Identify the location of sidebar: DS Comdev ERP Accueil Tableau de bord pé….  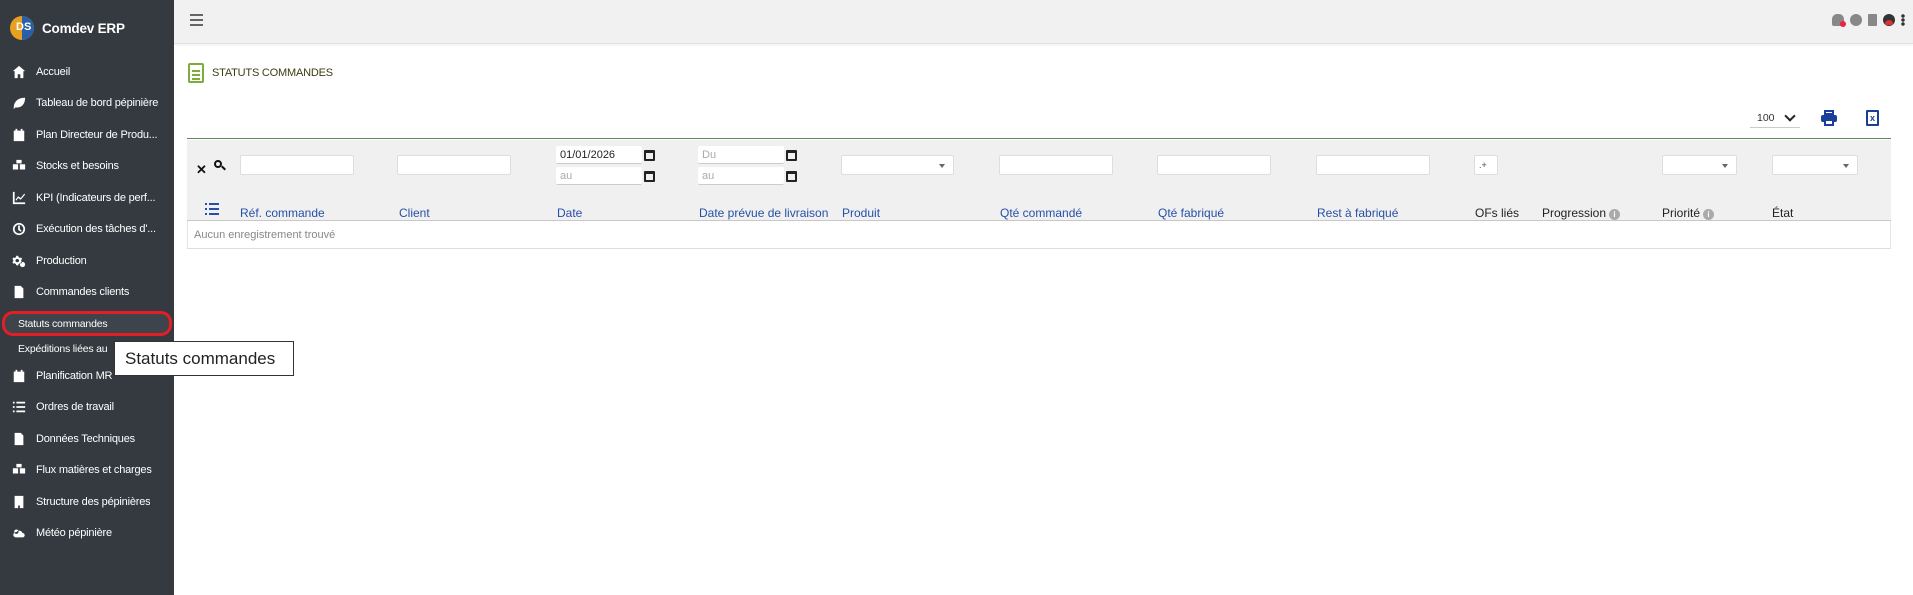
(87, 297).